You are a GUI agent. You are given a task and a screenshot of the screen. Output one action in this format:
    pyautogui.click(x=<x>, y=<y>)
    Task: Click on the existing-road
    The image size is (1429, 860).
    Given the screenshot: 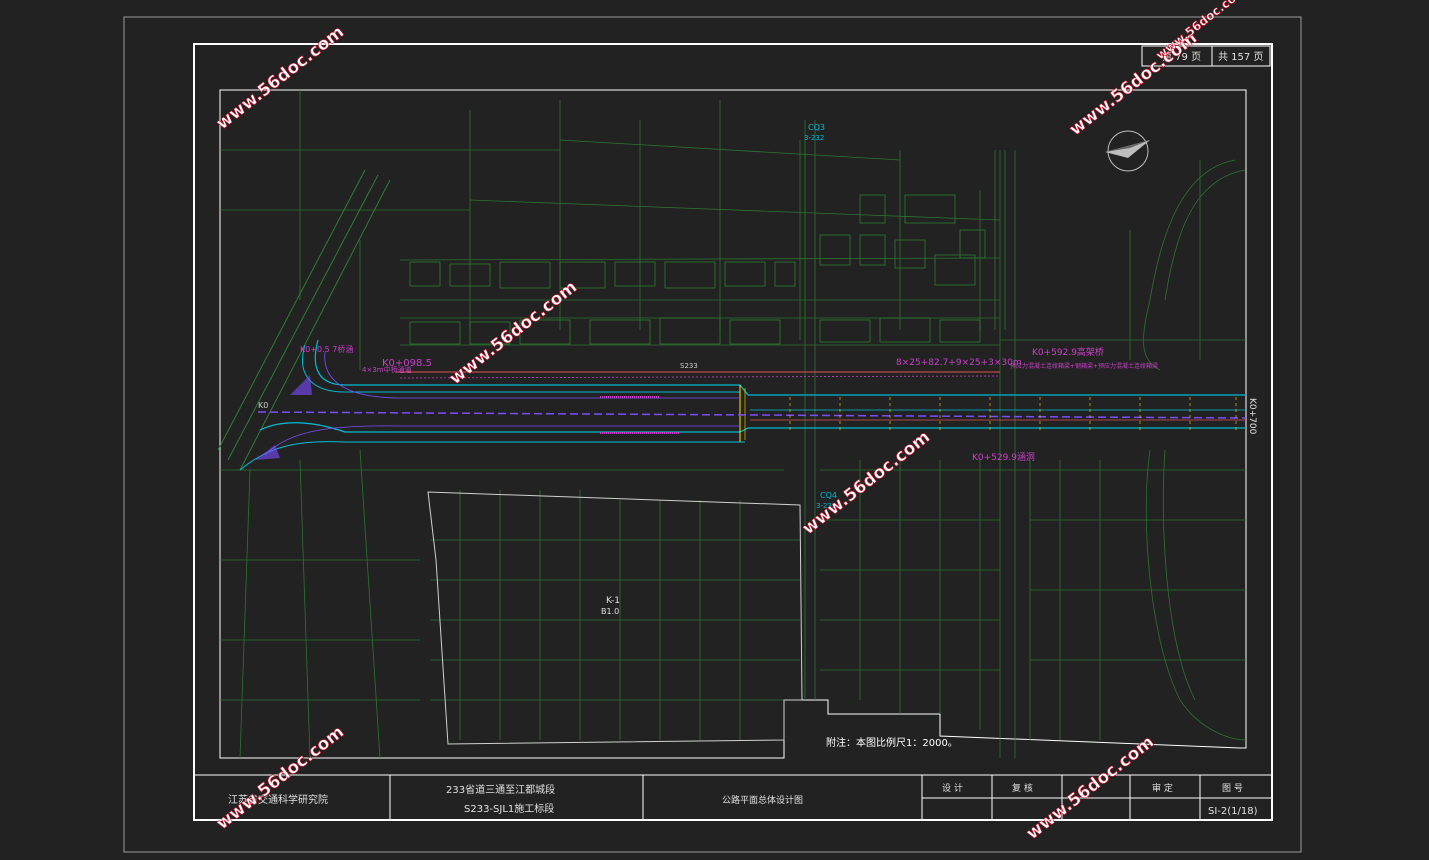 What is the action you would take?
    pyautogui.click(x=304, y=320)
    